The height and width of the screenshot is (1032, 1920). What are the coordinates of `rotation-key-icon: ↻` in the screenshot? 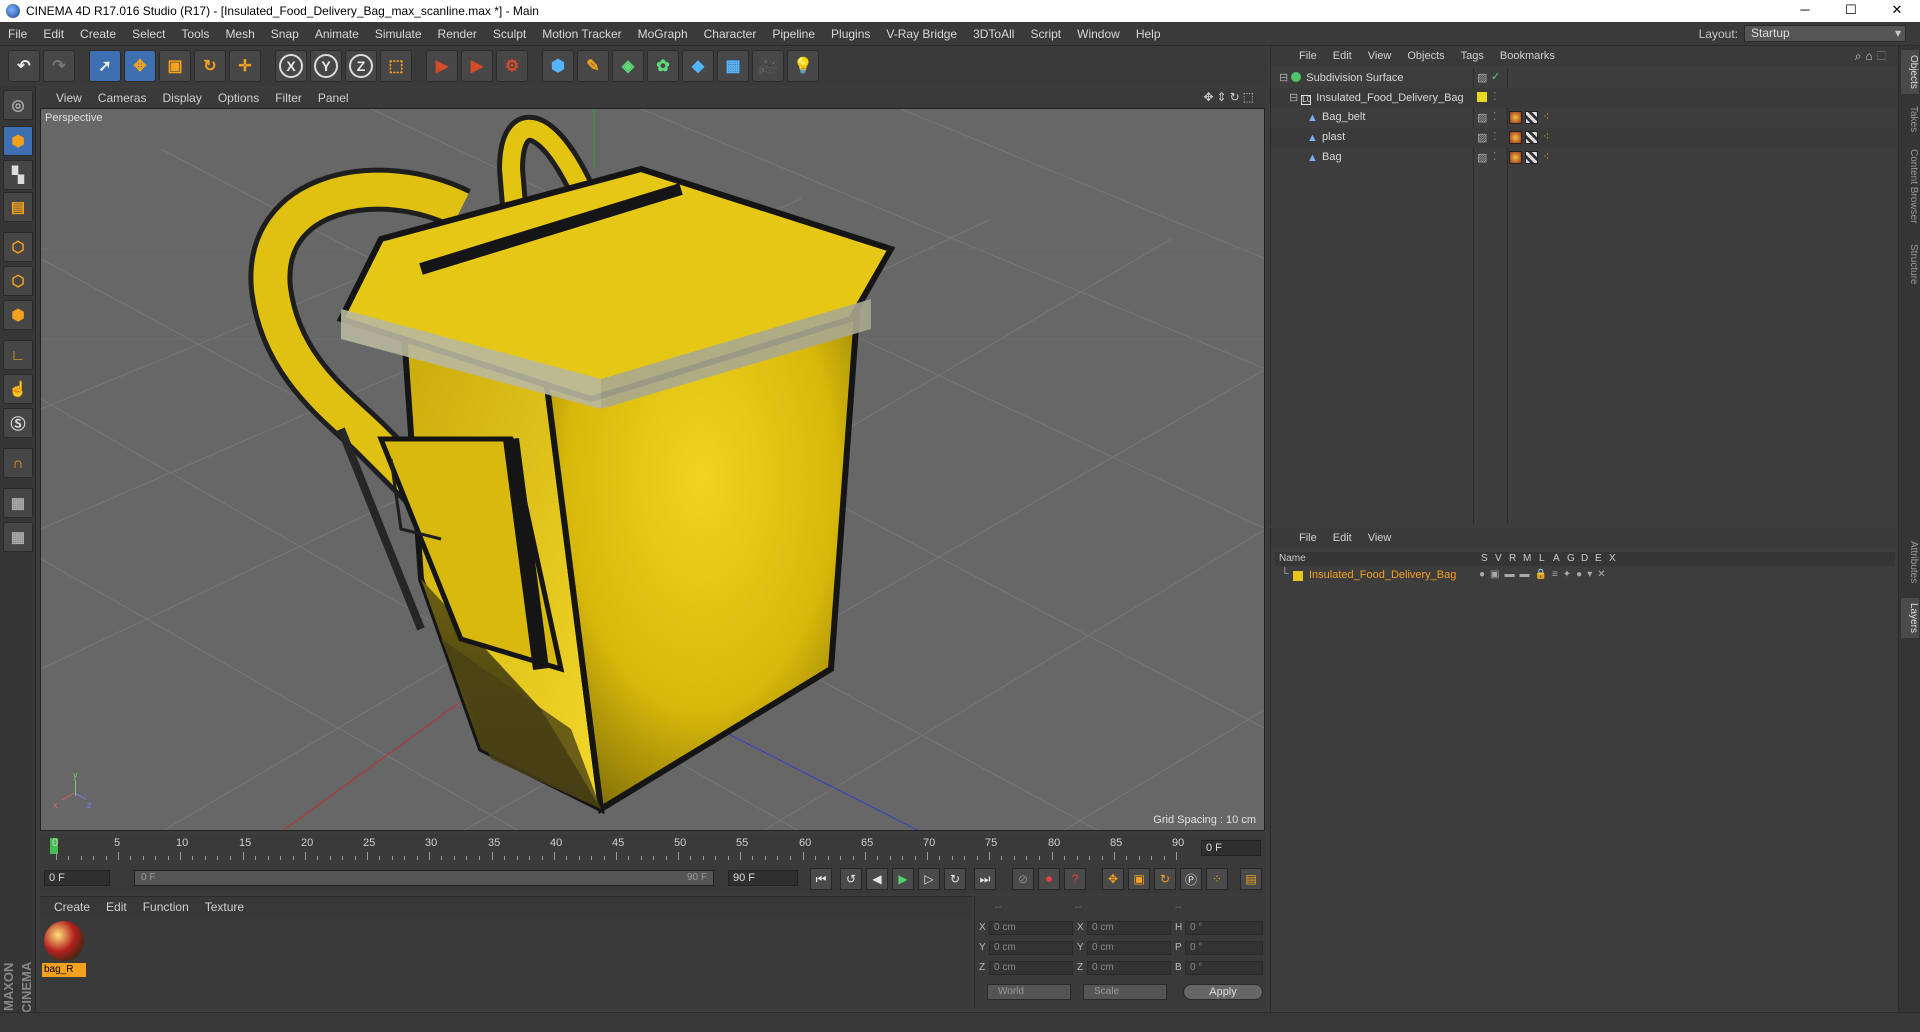 It's located at (1165, 879).